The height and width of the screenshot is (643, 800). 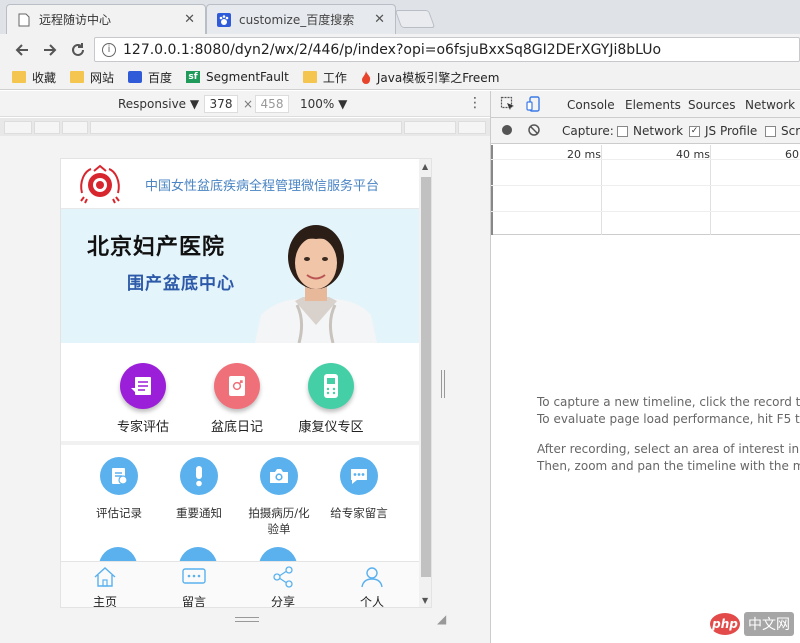 I want to click on tab-baidu-search: customize_百度搜索 ✕, so click(x=301, y=19).